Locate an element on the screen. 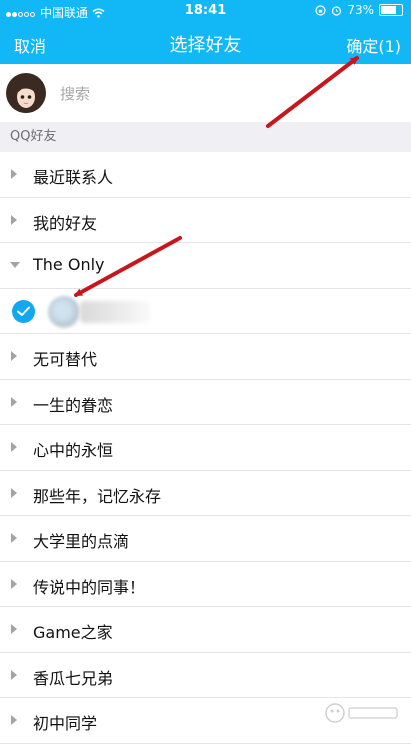 The image size is (411, 744). group-row: Game之家 is located at coordinates (205, 630).